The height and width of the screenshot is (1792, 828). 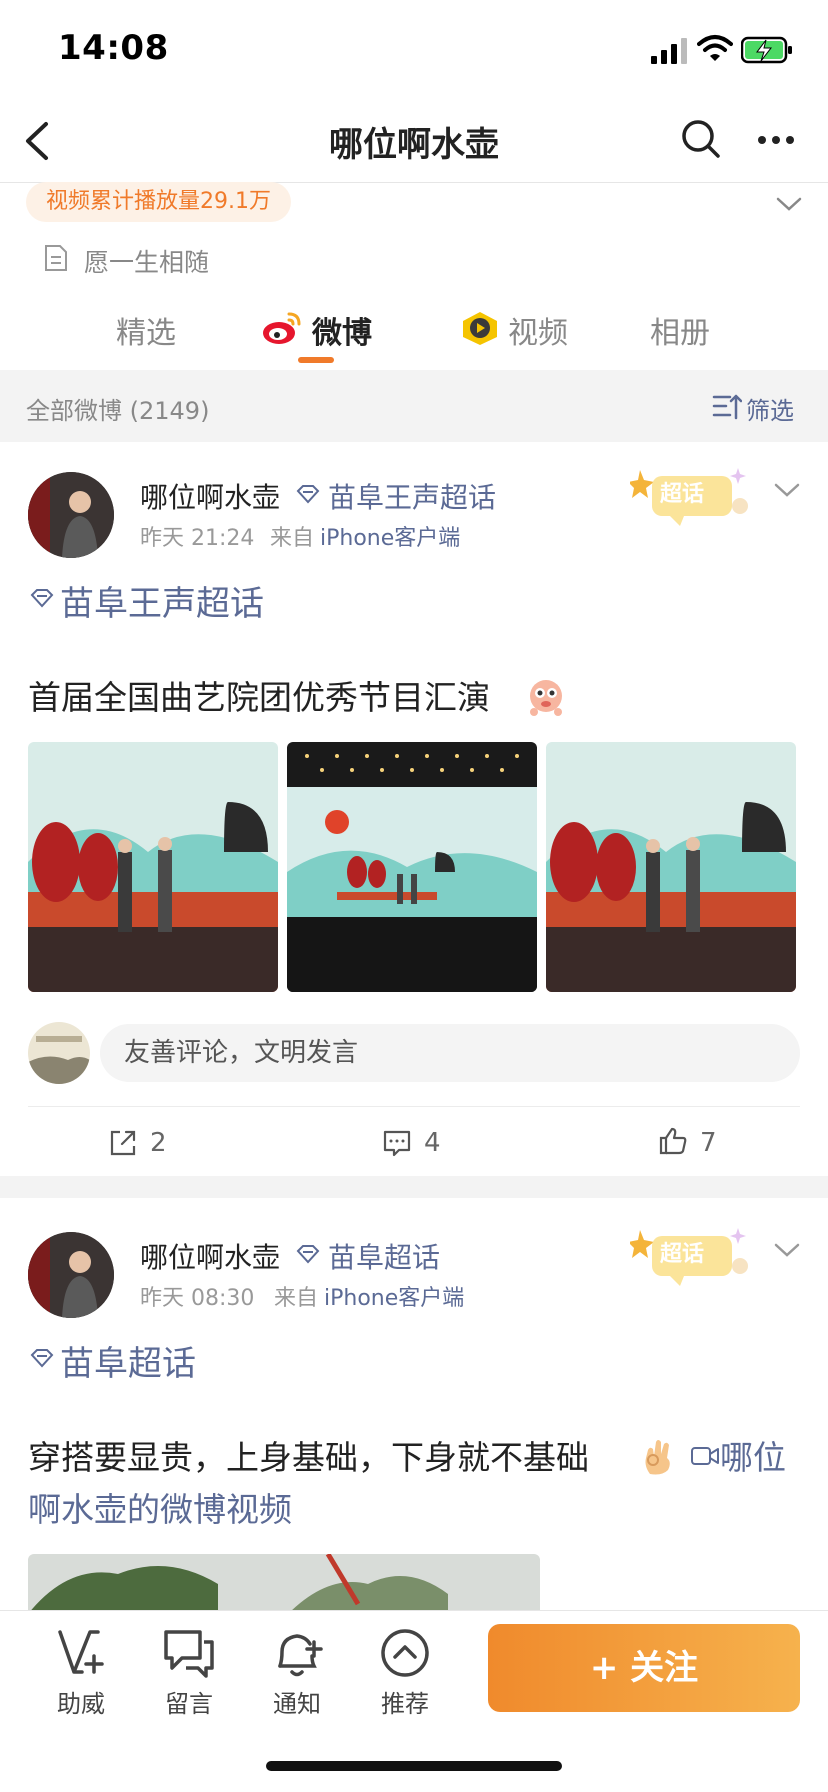 What do you see at coordinates (259, 697) in the screenshot?
I see `post-text: 首届全国曲艺院团优秀节目汇演` at bounding box center [259, 697].